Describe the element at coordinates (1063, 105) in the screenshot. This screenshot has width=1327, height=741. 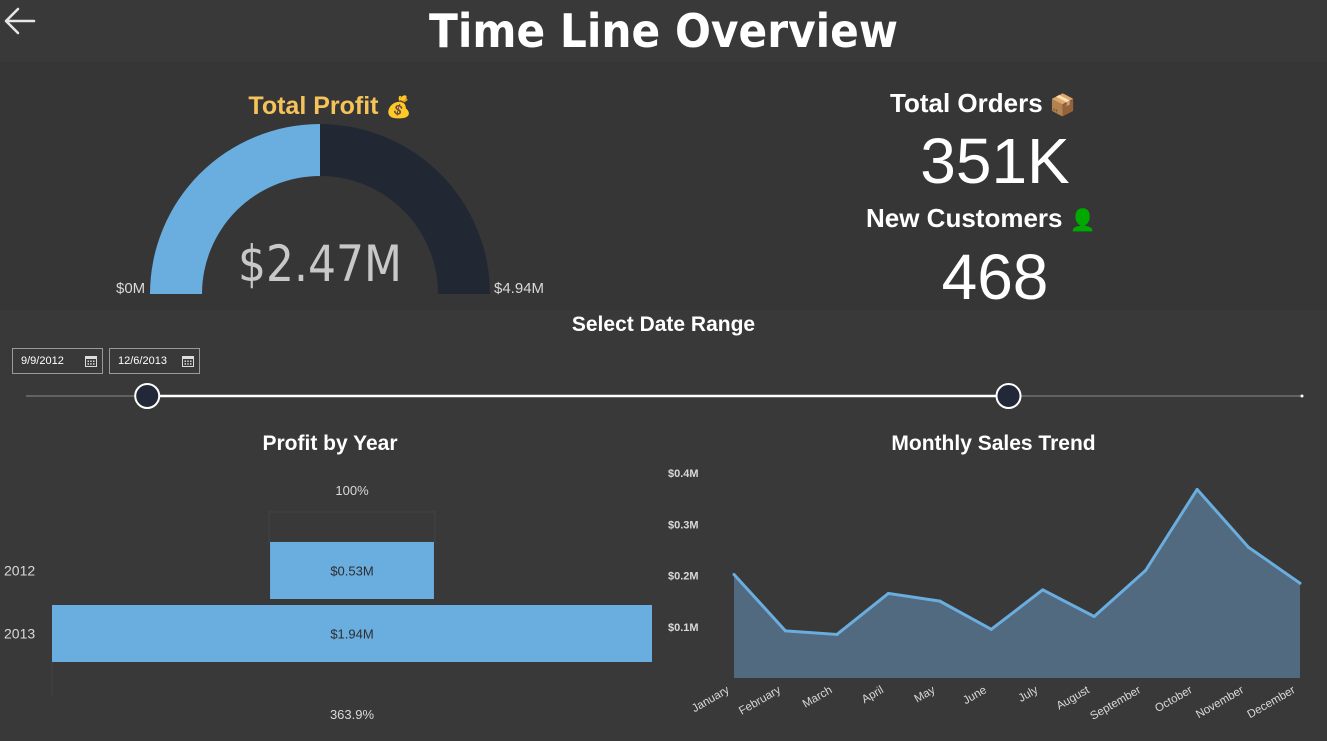
I see `package-icon: 📦` at that location.